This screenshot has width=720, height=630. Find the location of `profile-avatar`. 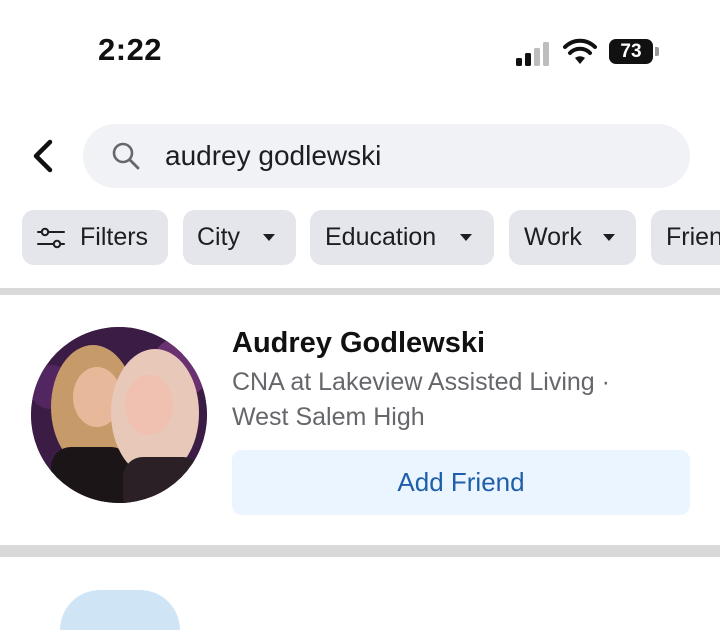

profile-avatar is located at coordinates (119, 415).